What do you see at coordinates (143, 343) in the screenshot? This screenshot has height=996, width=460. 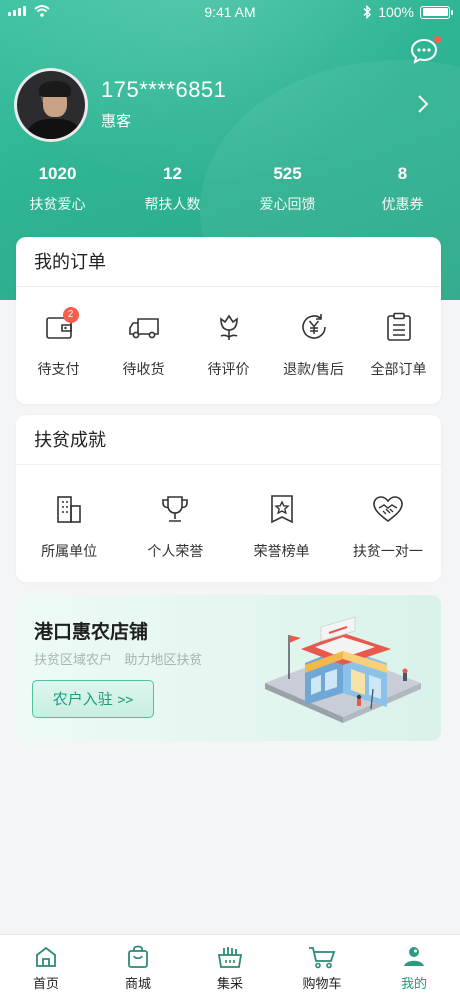 I see `order-pending-receipt: 待收货` at bounding box center [143, 343].